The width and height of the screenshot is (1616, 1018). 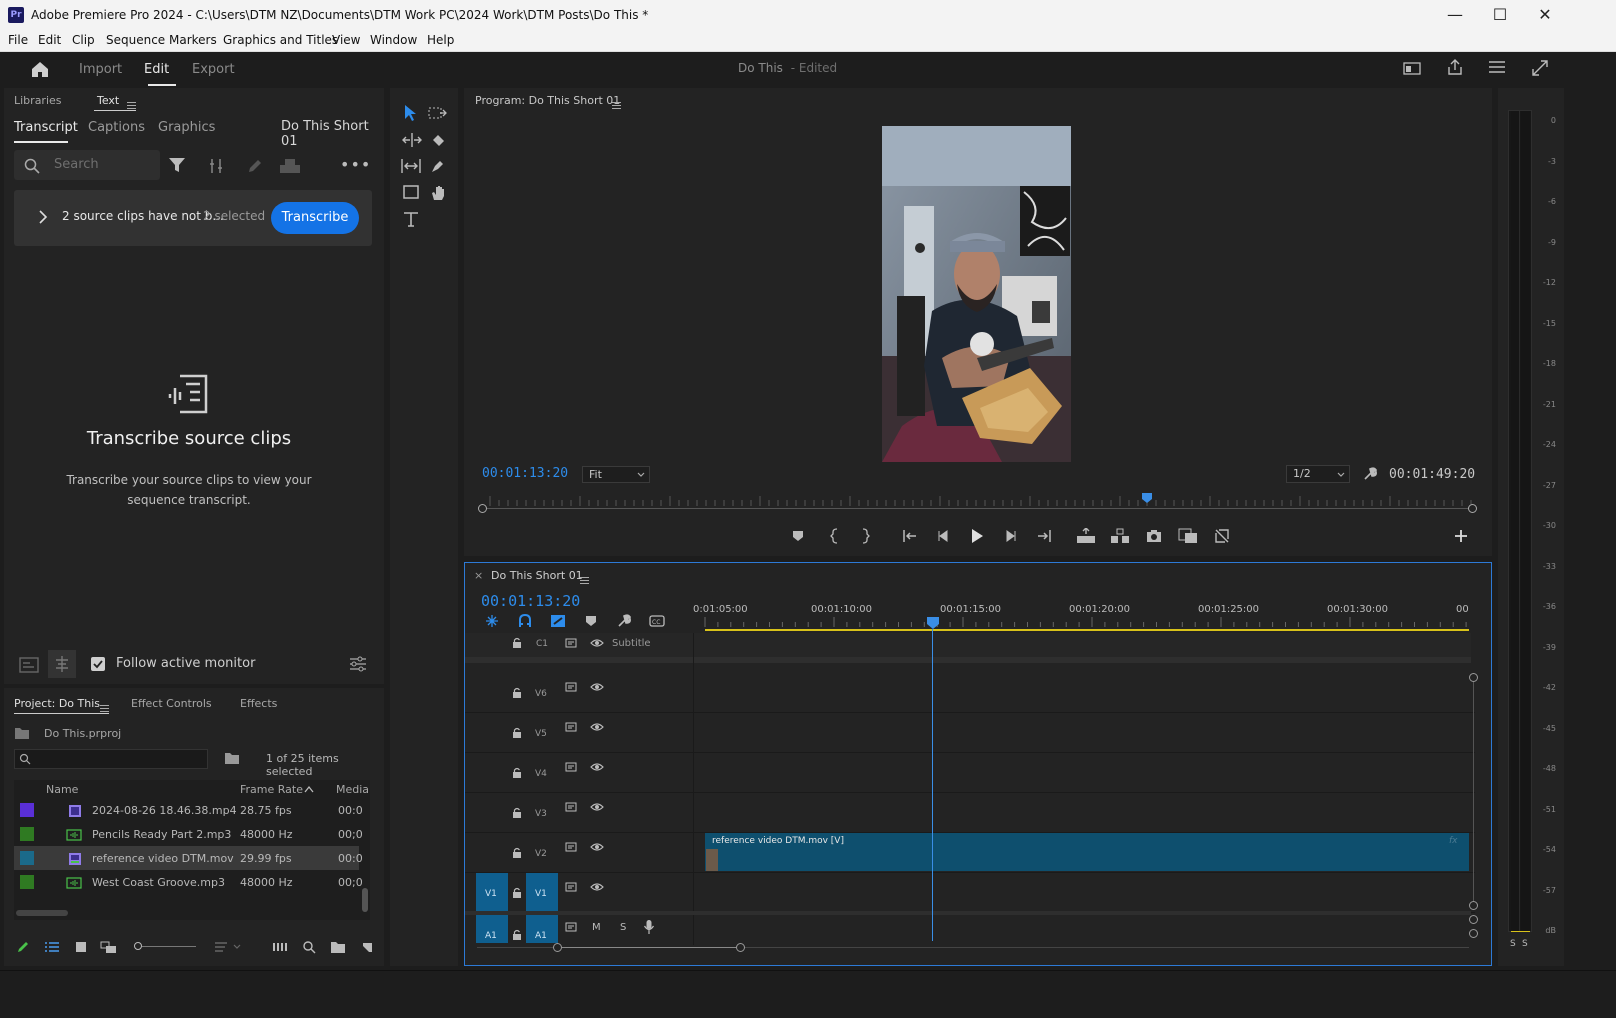 What do you see at coordinates (932, 785) in the screenshot?
I see `timeline-playhead-line` at bounding box center [932, 785].